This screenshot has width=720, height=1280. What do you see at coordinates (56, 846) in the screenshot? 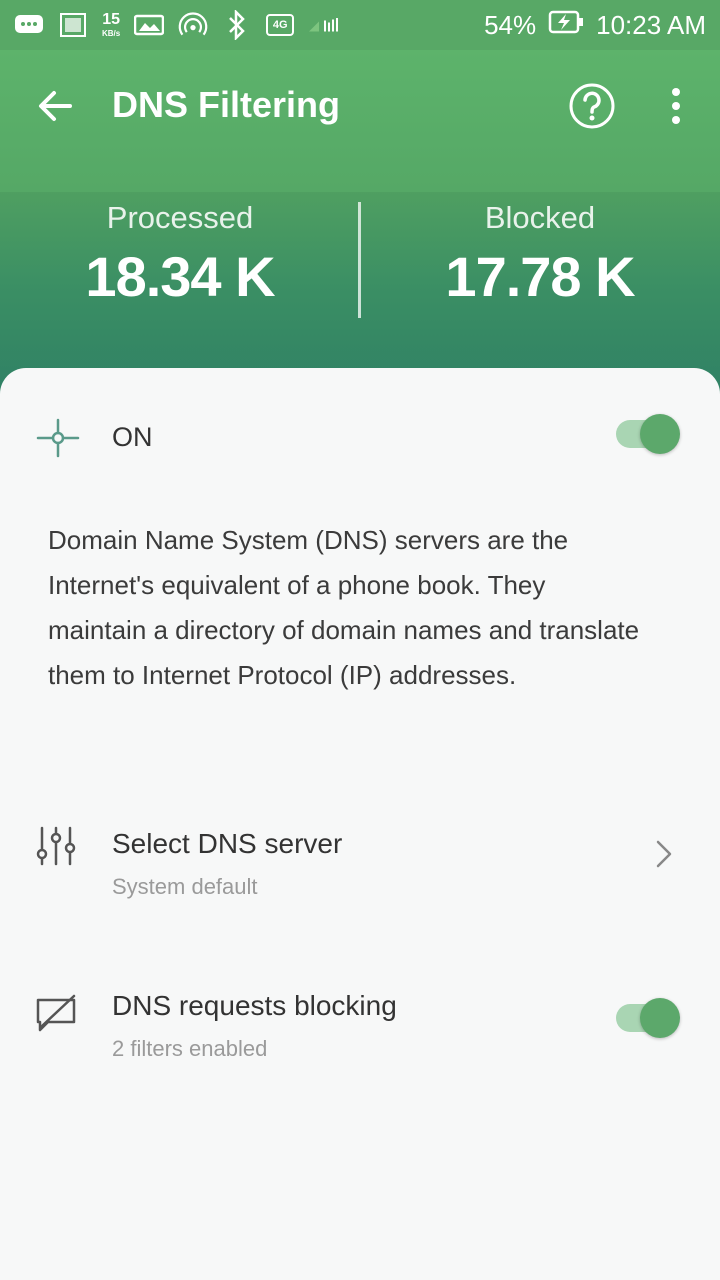
I see `equalizer-icon` at bounding box center [56, 846].